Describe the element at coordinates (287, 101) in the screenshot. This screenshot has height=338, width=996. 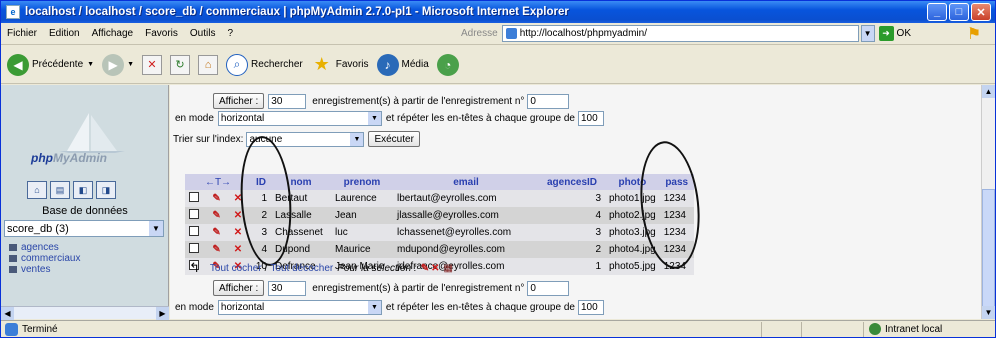
I see `rows-input-top: 30` at that location.